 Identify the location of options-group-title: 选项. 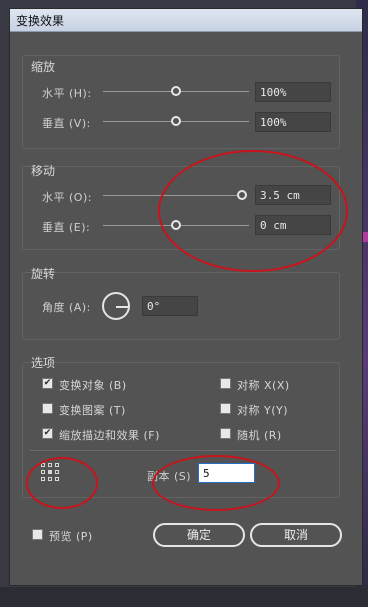
(43, 363).